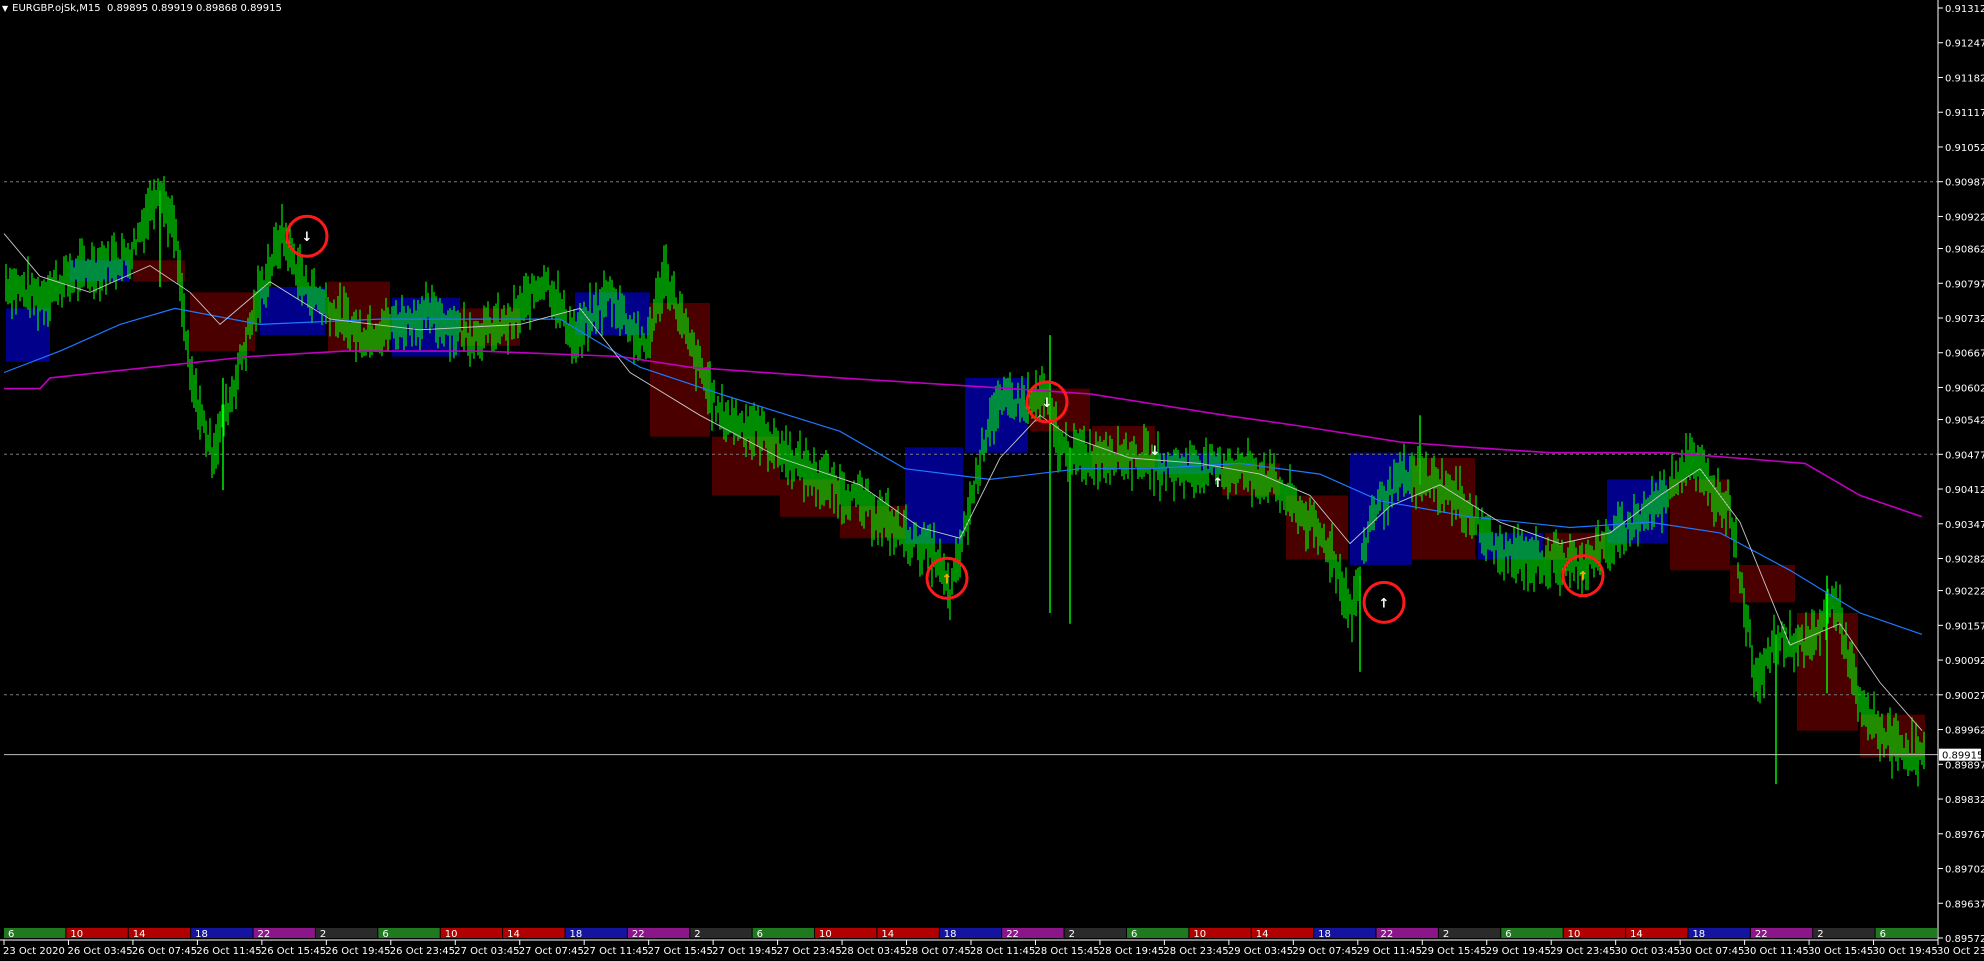 The image size is (1984, 961). Describe the element at coordinates (1964, 525) in the screenshot. I see `price-tick-label: 0.90347` at that location.